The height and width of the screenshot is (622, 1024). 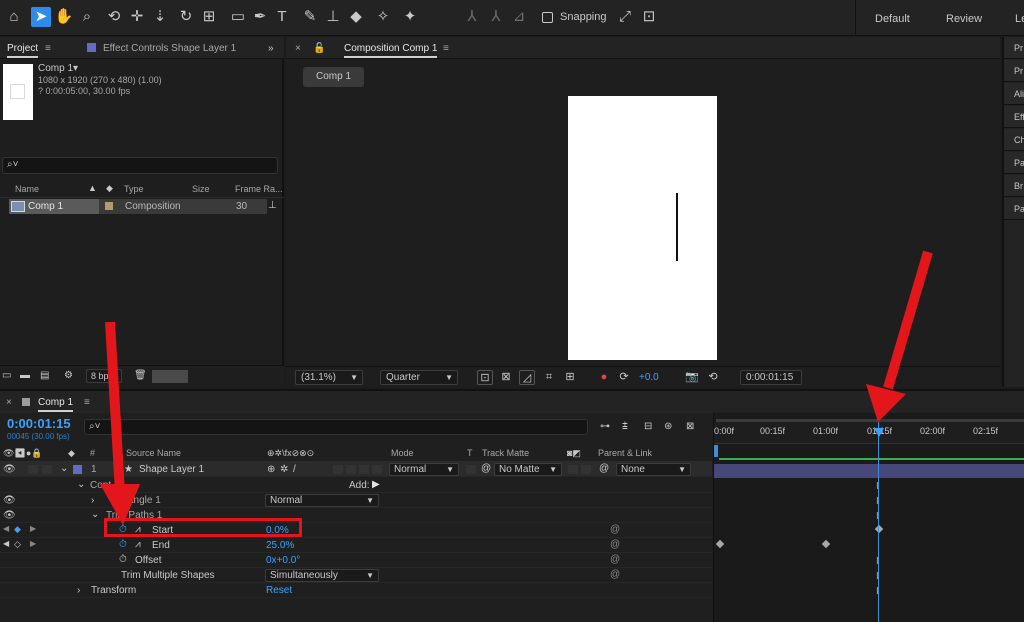 What do you see at coordinates (886, 403) in the screenshot?
I see `arrow-head-right` at bounding box center [886, 403].